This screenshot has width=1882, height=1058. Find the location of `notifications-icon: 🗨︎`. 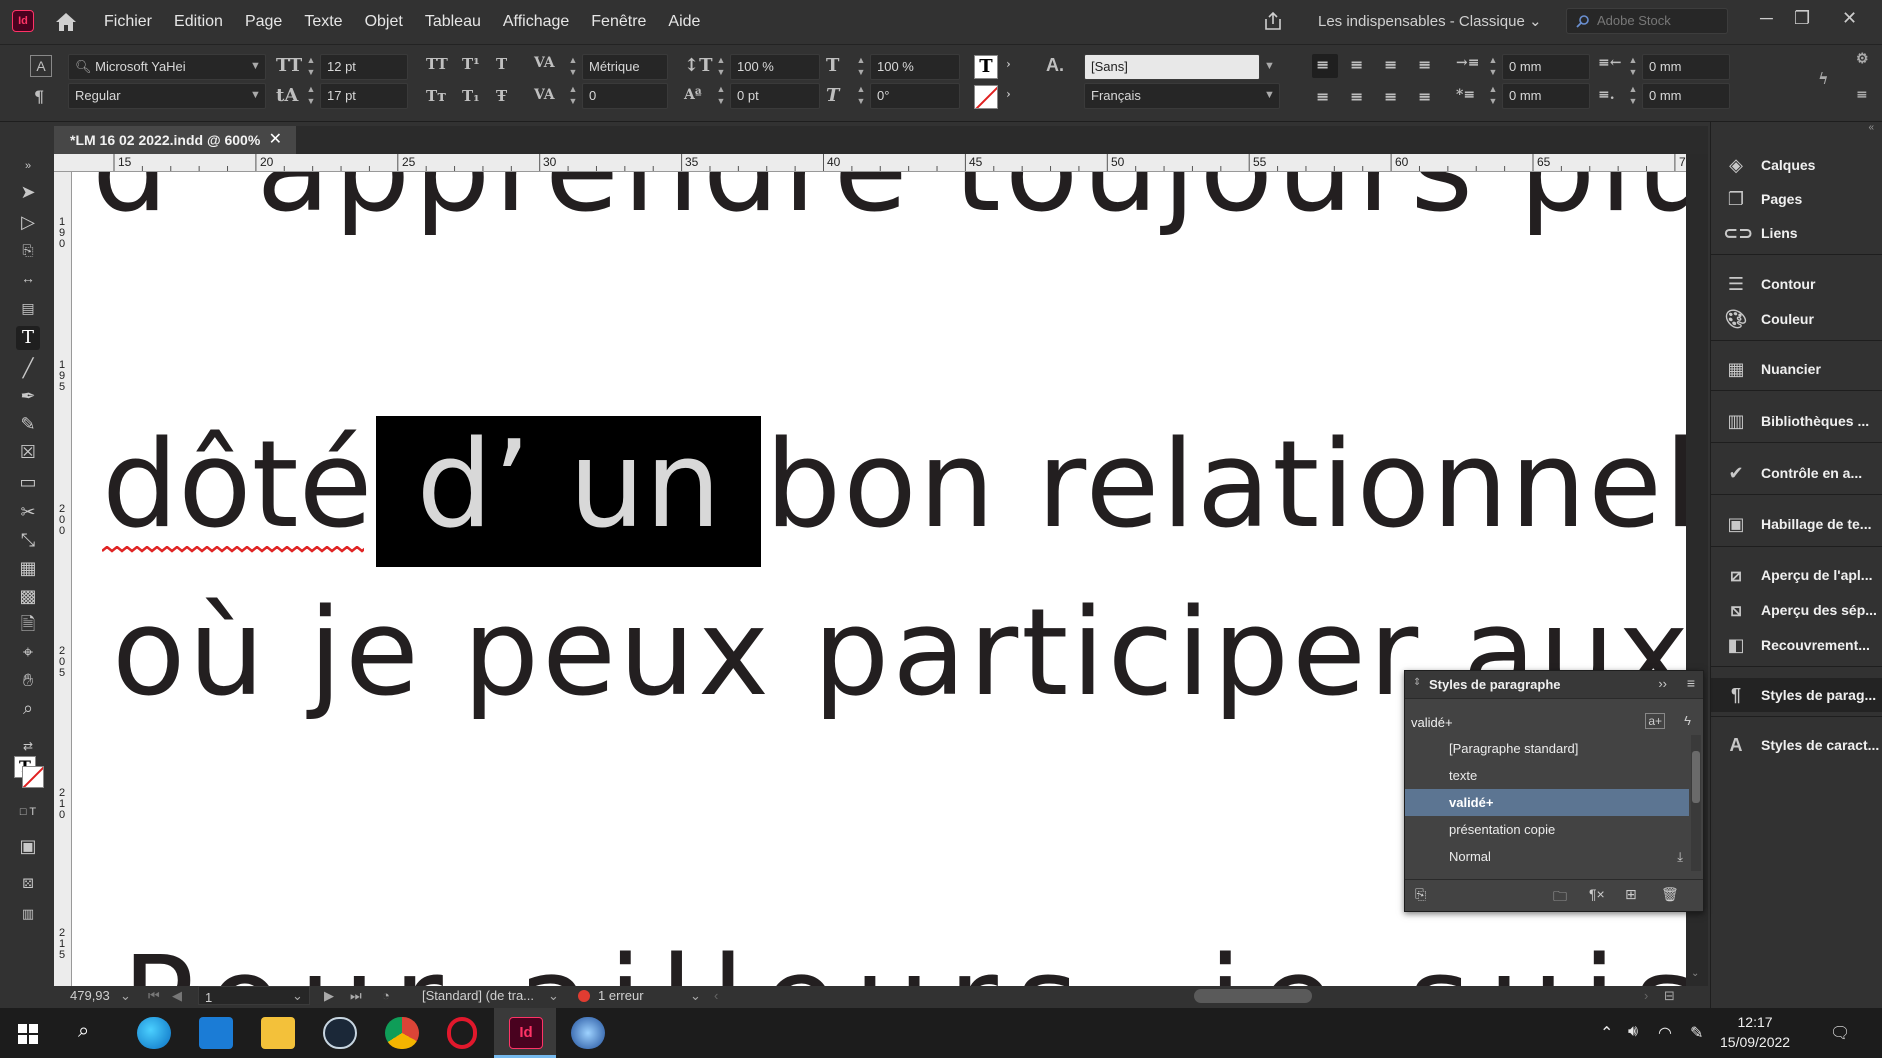

notifications-icon: 🗨︎ is located at coordinates (1840, 1033).